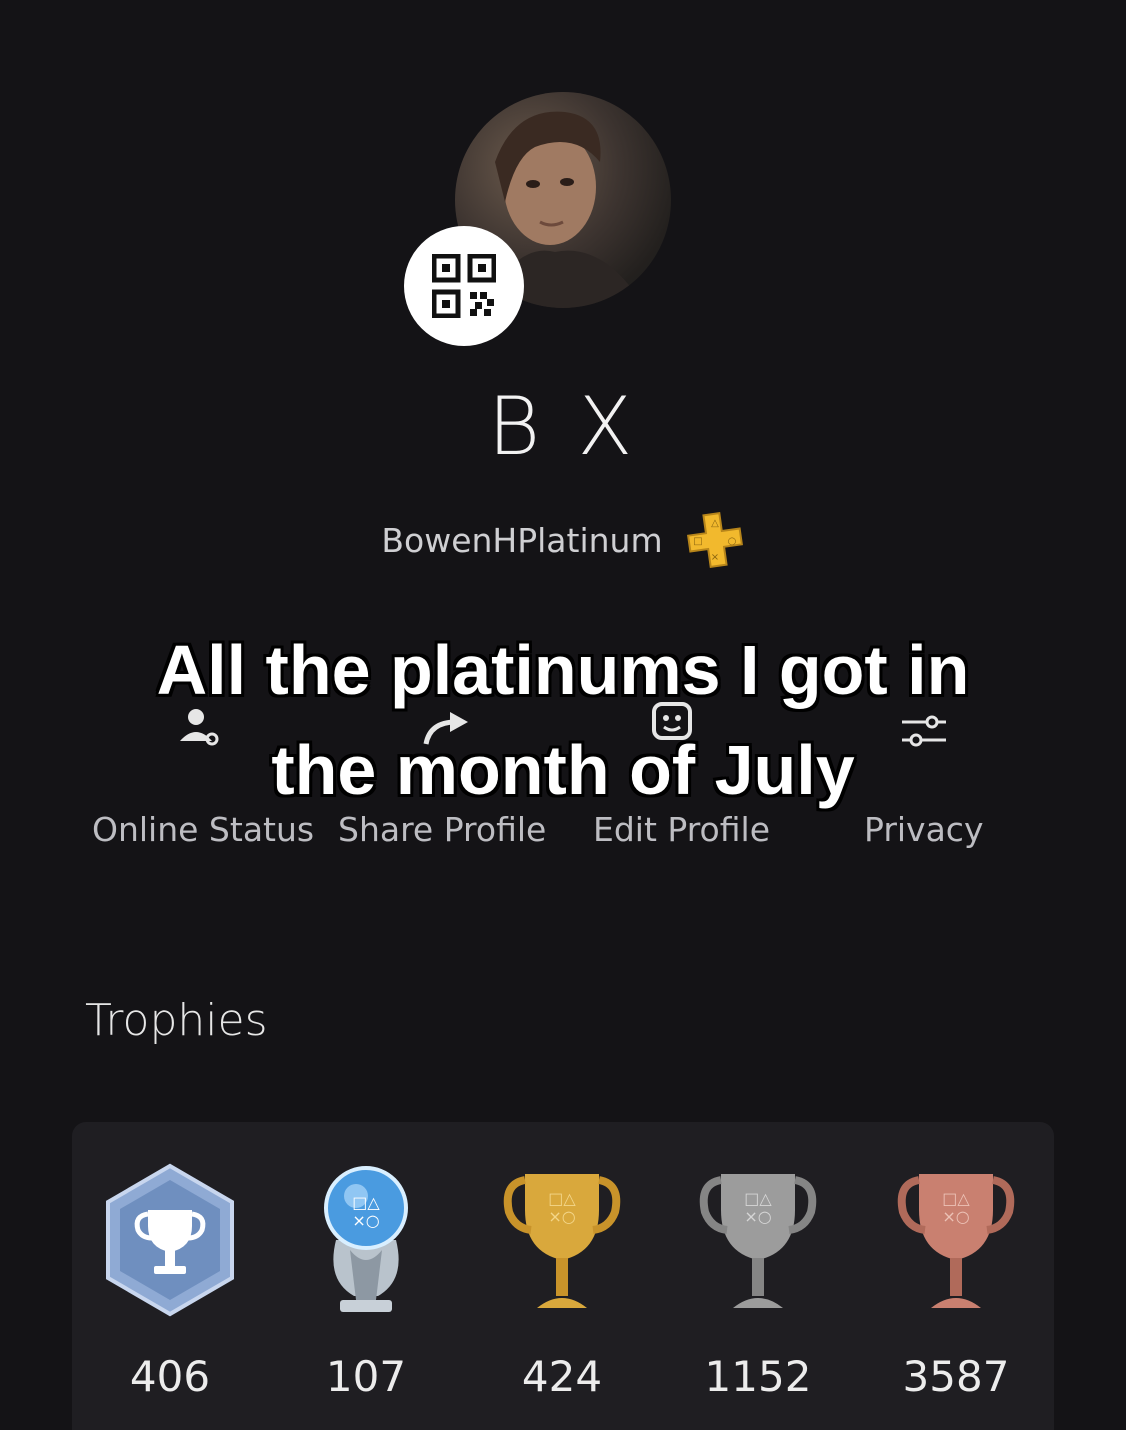 This screenshot has height=1430, width=1126. I want to click on gold-trophy-icon: □△ ×○, so click(562, 1241).